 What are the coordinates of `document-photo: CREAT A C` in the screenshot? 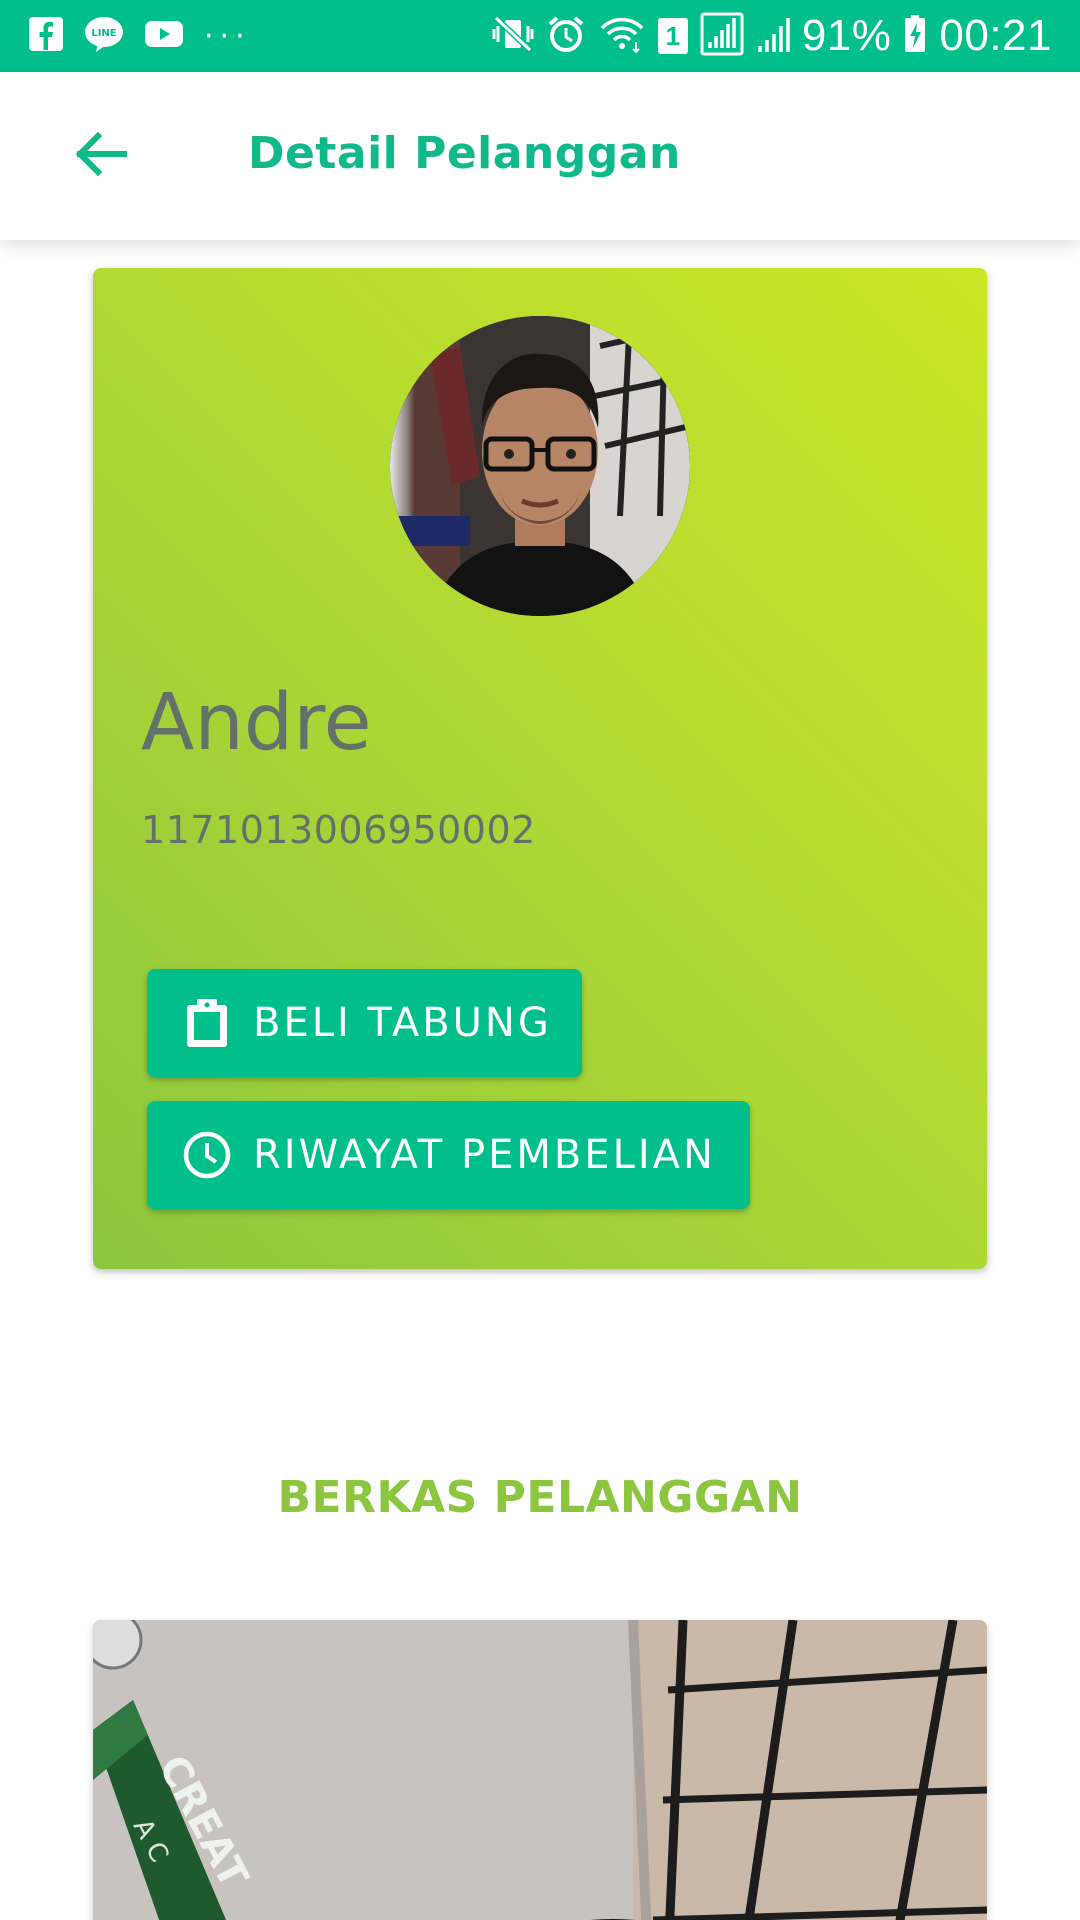 It's located at (540, 1770).